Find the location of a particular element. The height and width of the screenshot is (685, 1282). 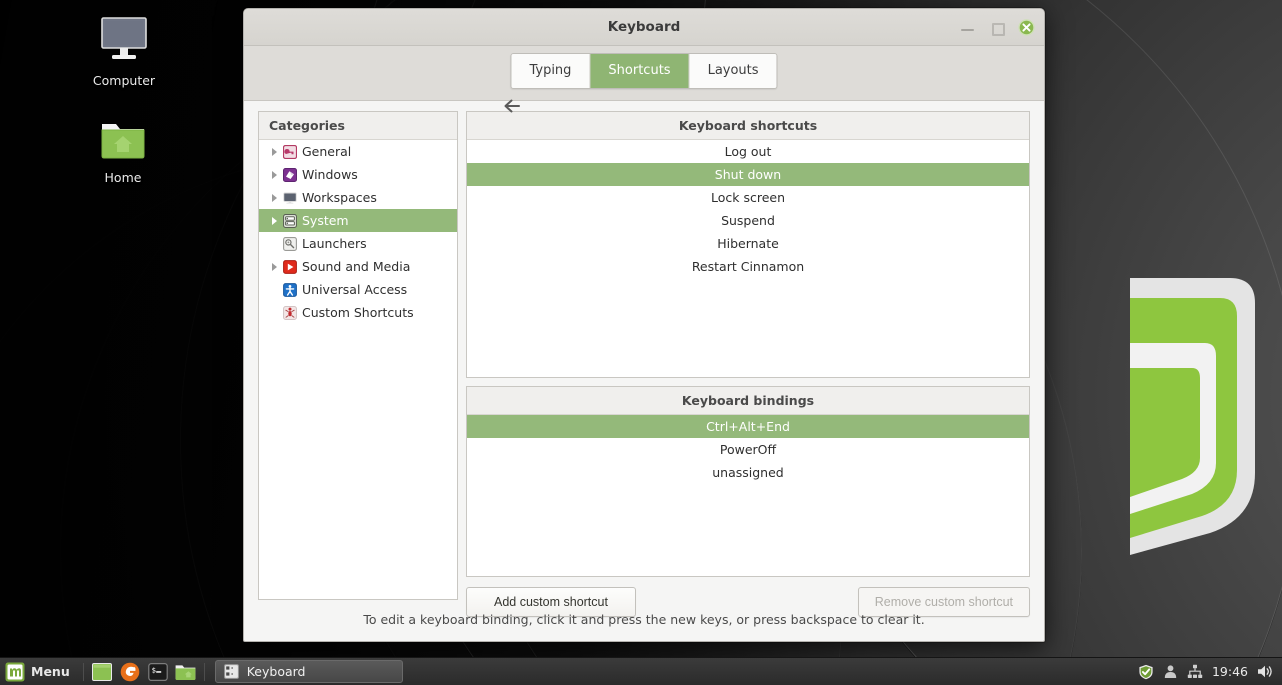

desktop-icon-computer: Computer is located at coordinates (124, 51).